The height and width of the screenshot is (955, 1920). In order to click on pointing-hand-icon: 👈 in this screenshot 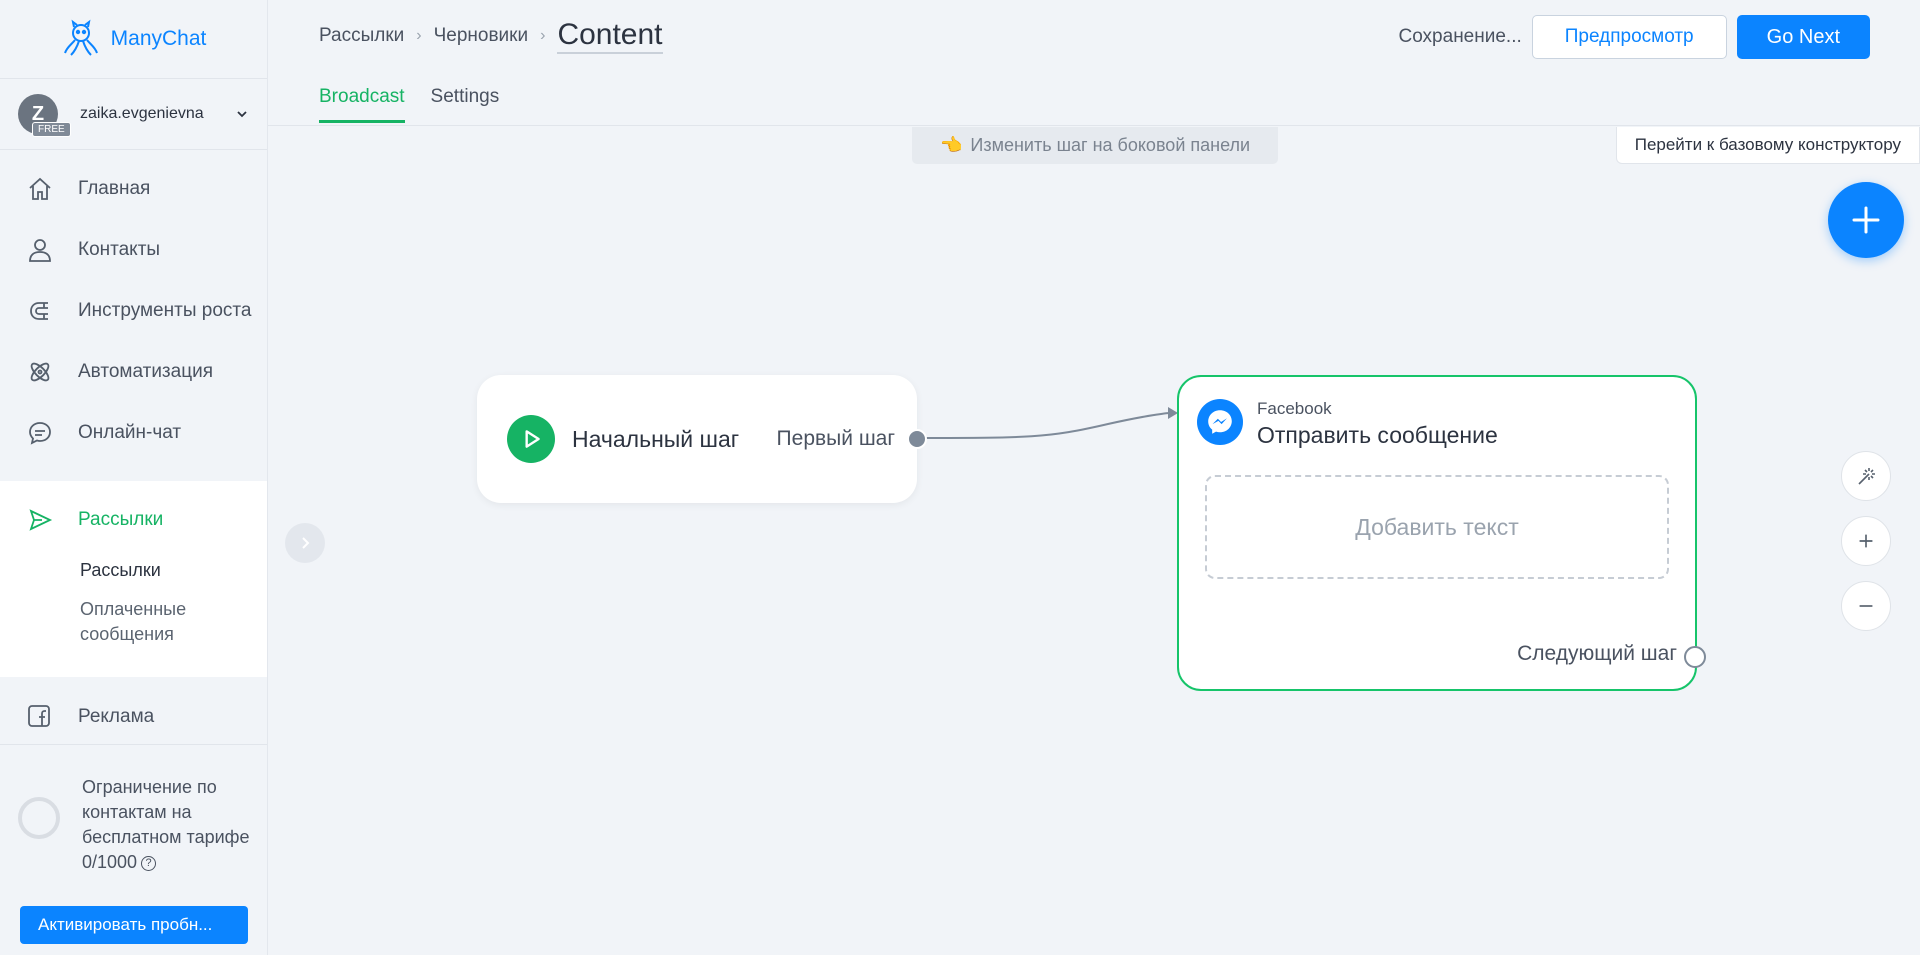, I will do `click(951, 145)`.